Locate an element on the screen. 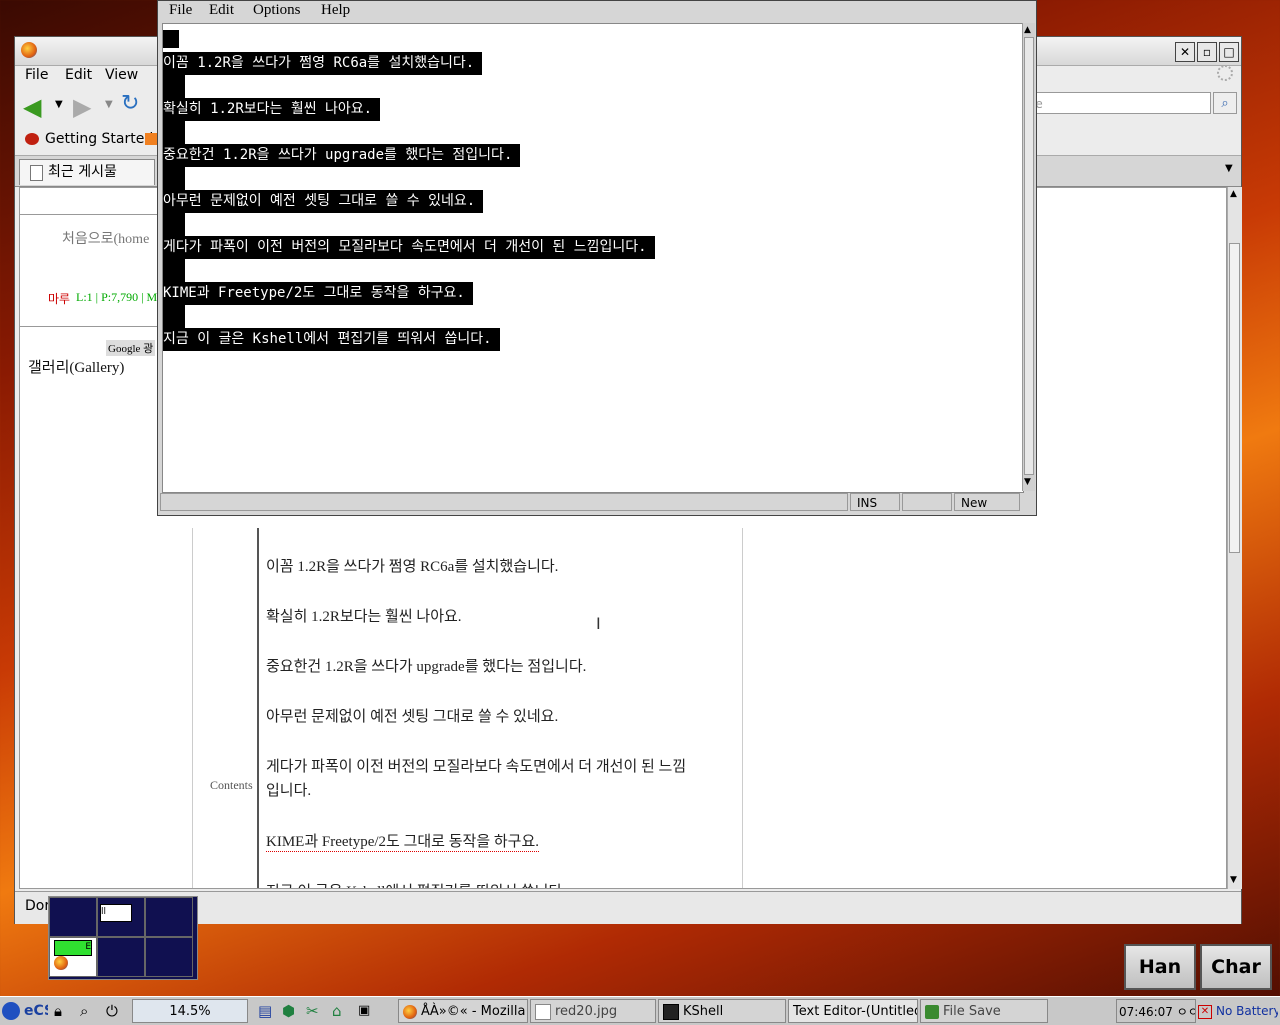  editor-status-blank is located at coordinates (927, 502).